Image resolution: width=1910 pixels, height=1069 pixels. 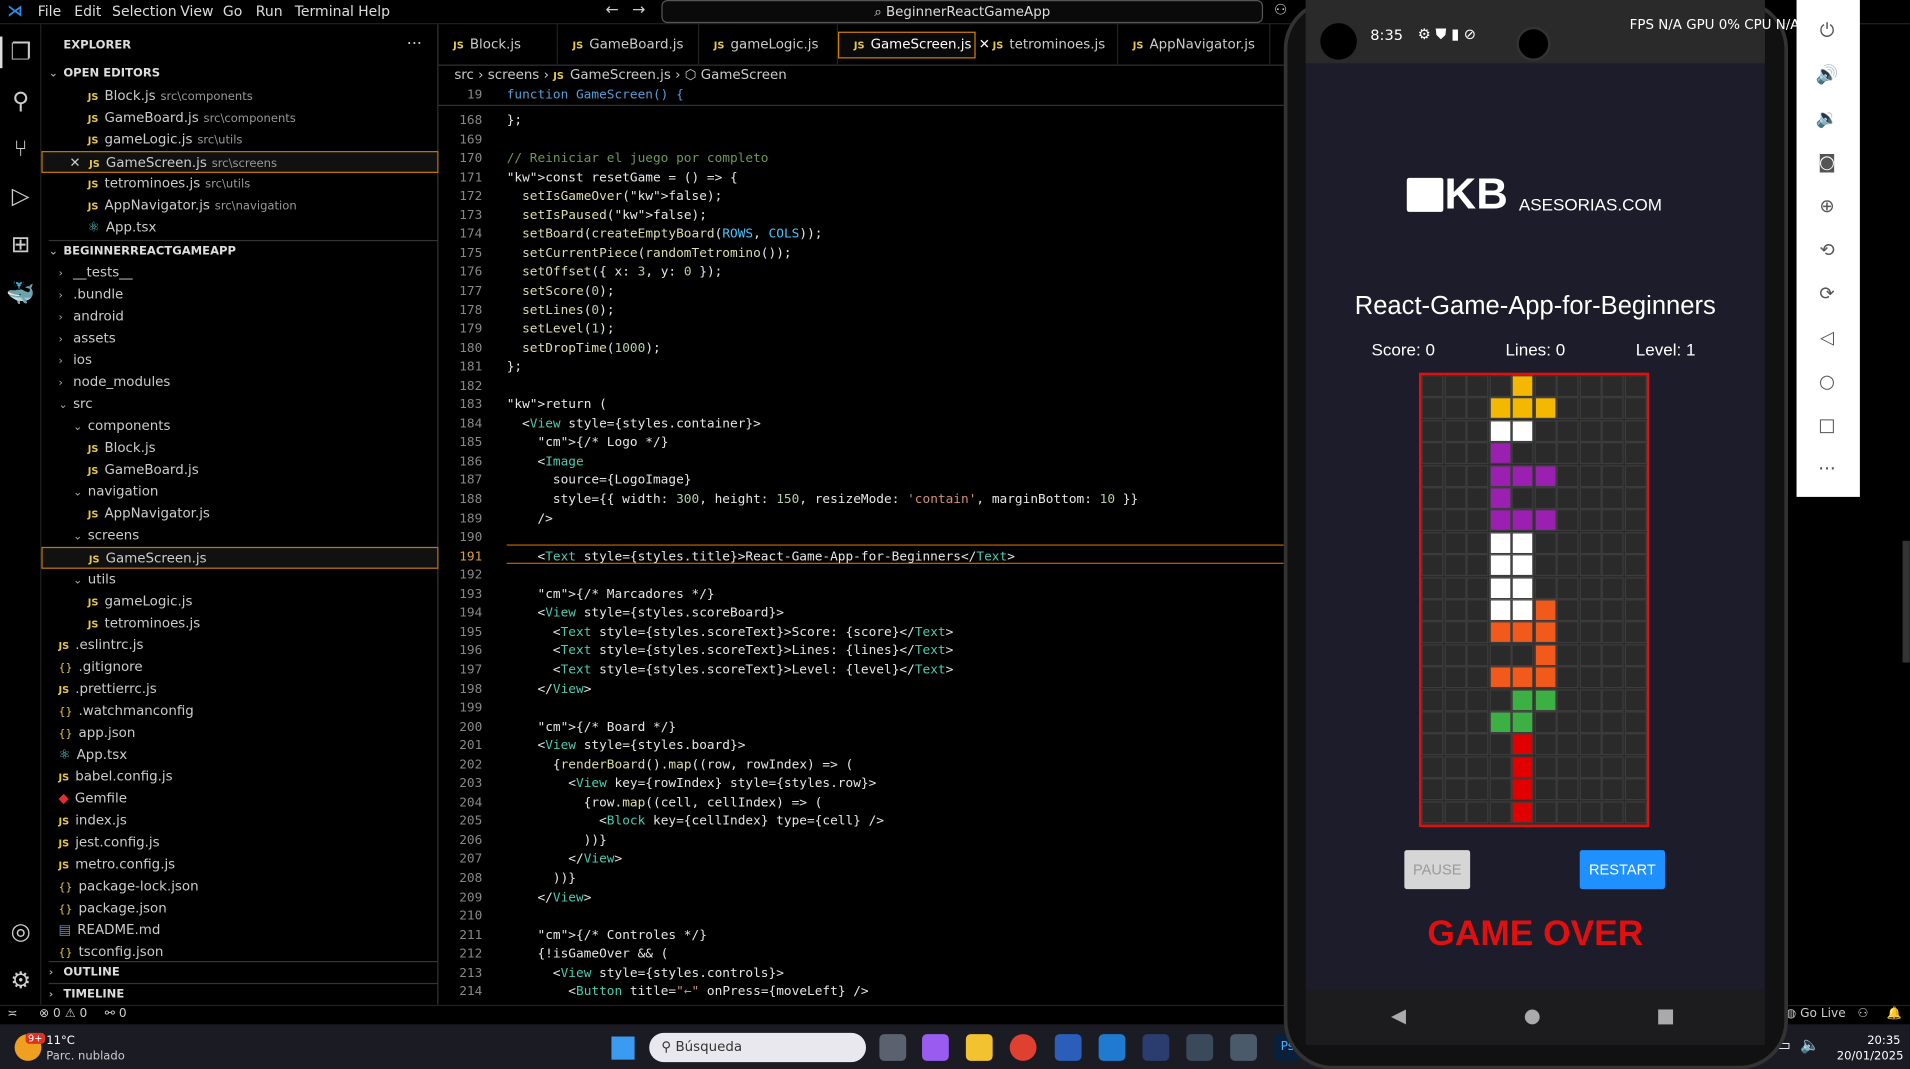 I want to click on more-icon: ···, so click(x=1827, y=469).